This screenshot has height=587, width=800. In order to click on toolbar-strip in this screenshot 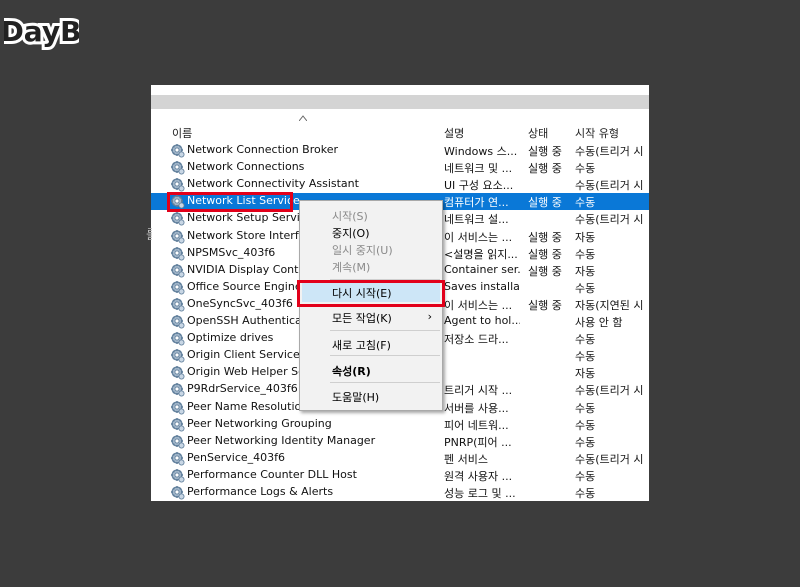, I will do `click(400, 102)`.